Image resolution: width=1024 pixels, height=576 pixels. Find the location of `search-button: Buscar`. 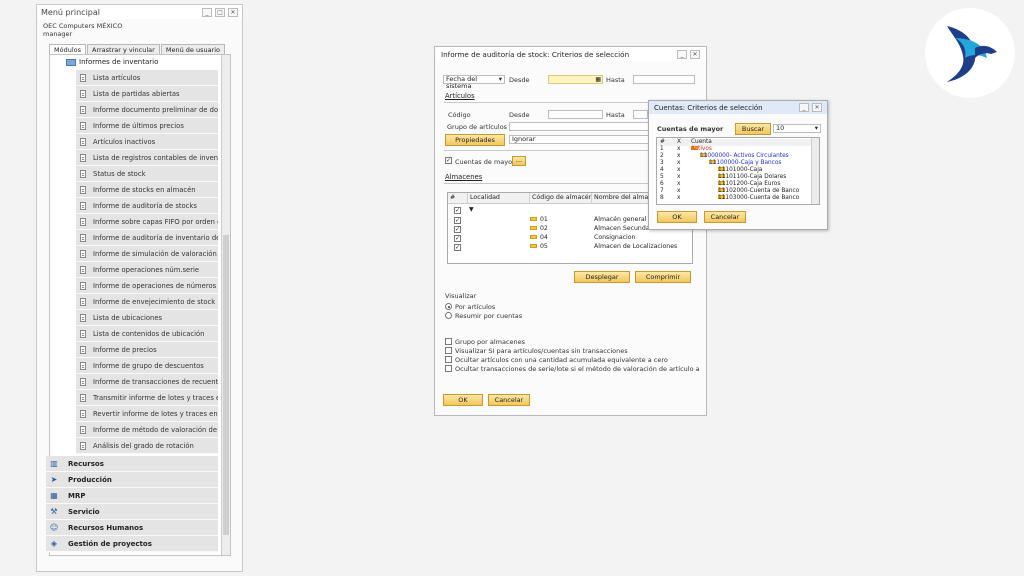

search-button: Buscar is located at coordinates (753, 129).